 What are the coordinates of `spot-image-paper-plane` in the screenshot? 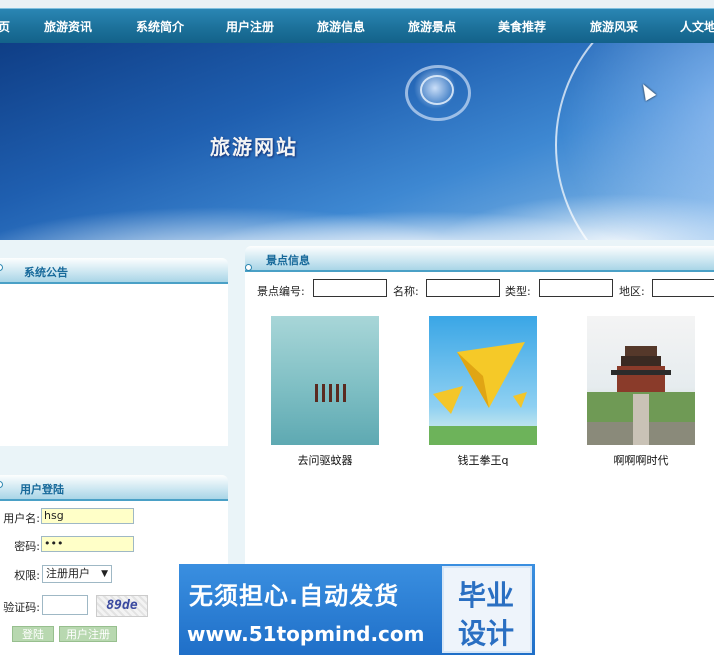 It's located at (483, 380).